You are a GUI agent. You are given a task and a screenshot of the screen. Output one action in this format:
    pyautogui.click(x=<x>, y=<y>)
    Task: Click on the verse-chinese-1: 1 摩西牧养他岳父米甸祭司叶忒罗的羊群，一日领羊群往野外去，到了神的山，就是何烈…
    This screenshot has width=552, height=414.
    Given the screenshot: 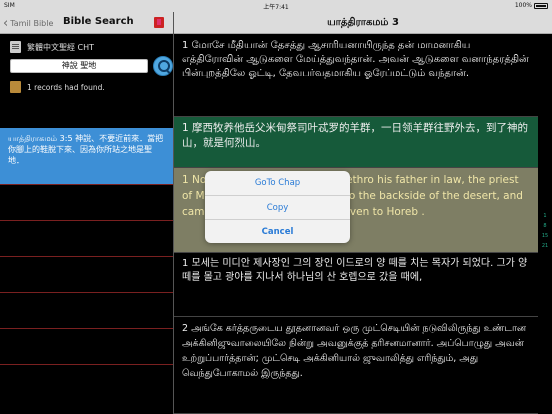 What is the action you would take?
    pyautogui.click(x=356, y=142)
    